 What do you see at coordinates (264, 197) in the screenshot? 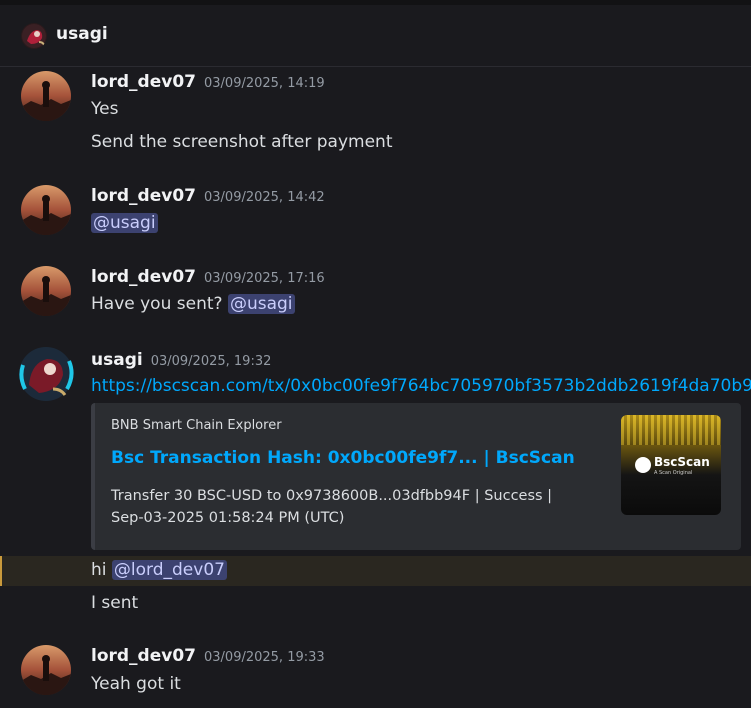
I see `timestamp: 03/09/2025, 14:42` at bounding box center [264, 197].